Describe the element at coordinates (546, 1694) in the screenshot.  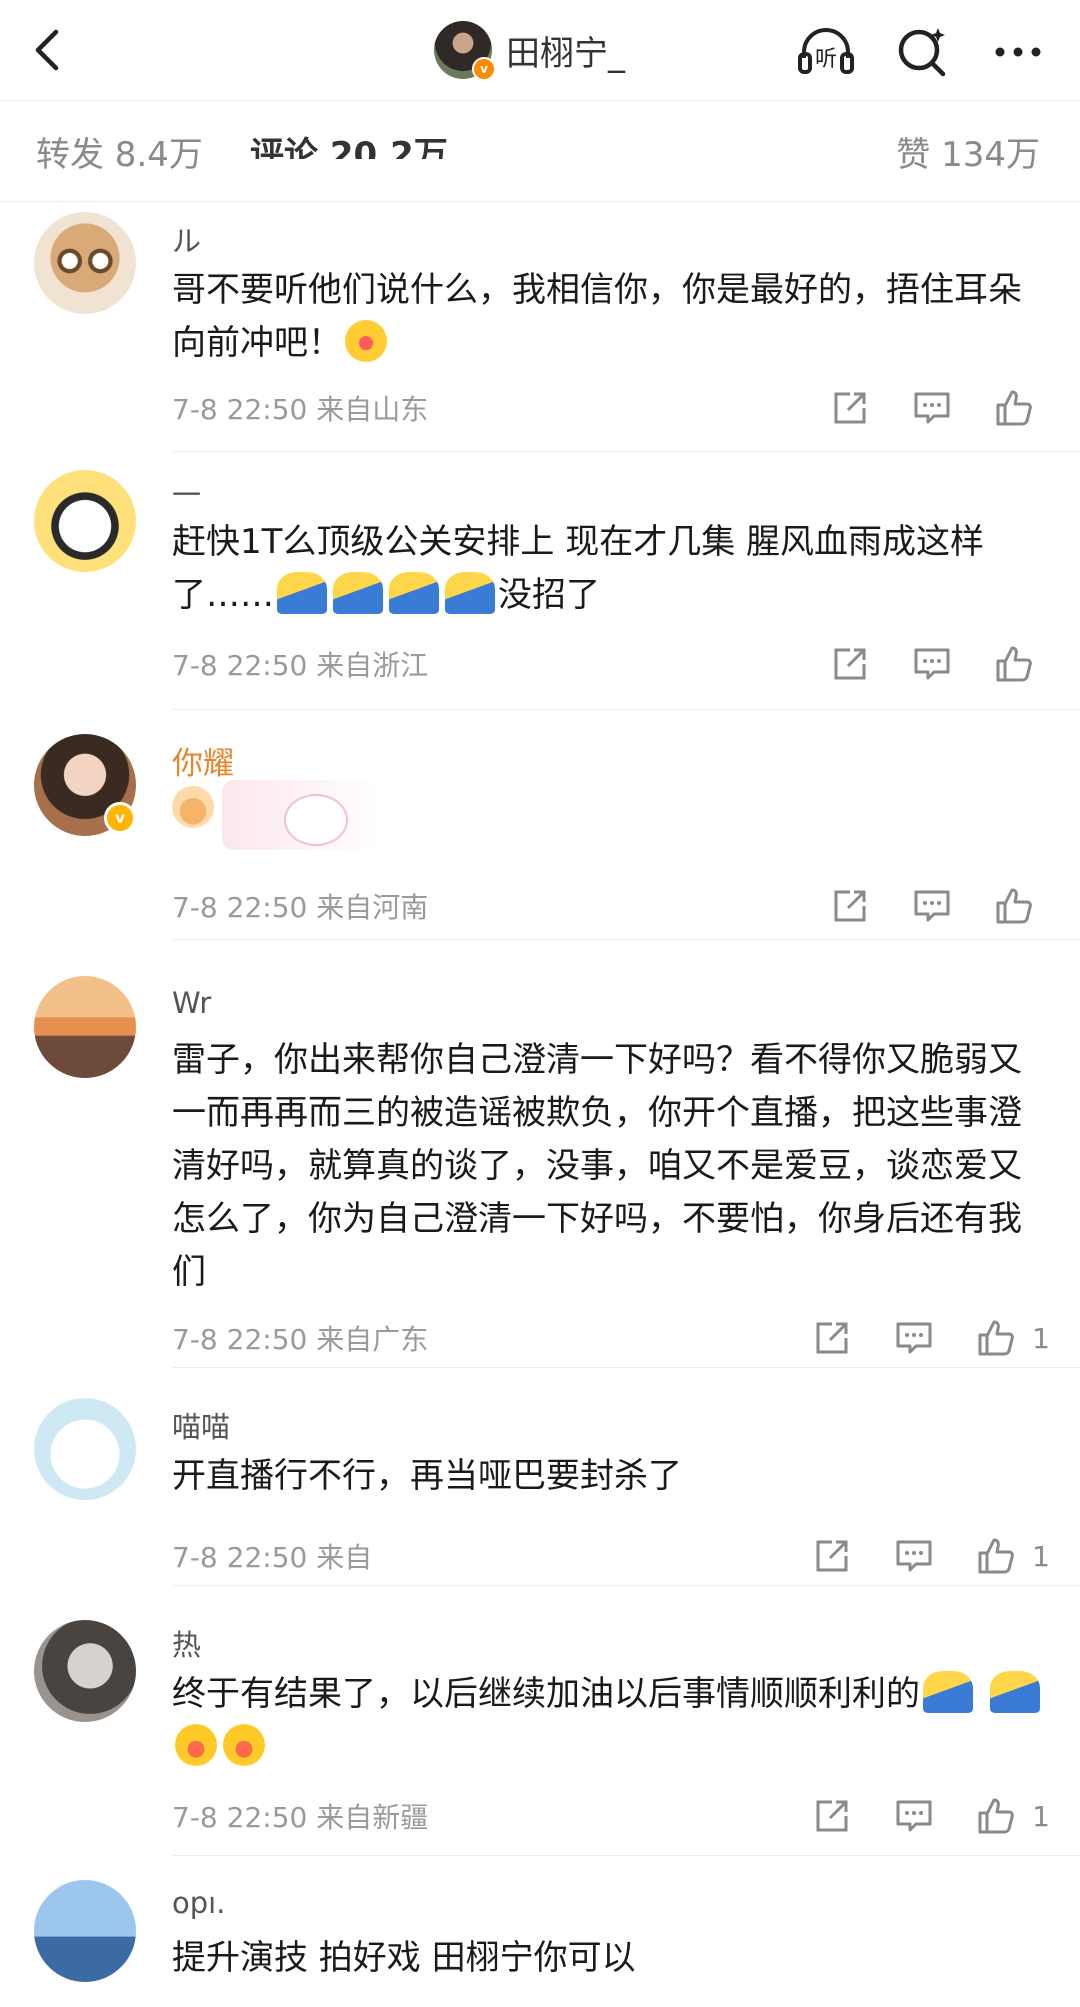
I see `comment-body: 终于有结果了，以后继续加油以后事情顺顺利利的` at that location.